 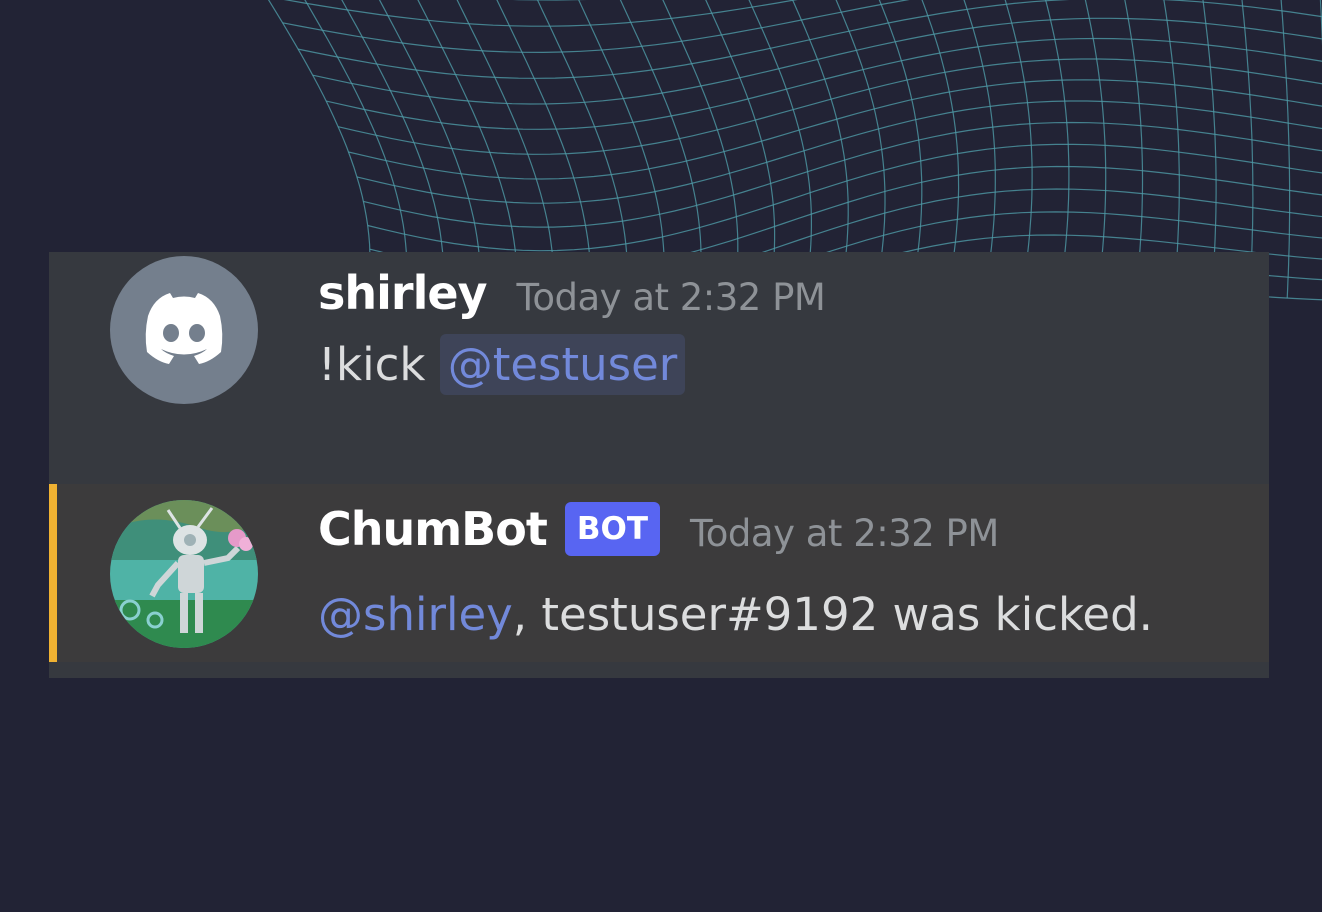 I want to click on user-mention: @testuser, so click(x=562, y=364).